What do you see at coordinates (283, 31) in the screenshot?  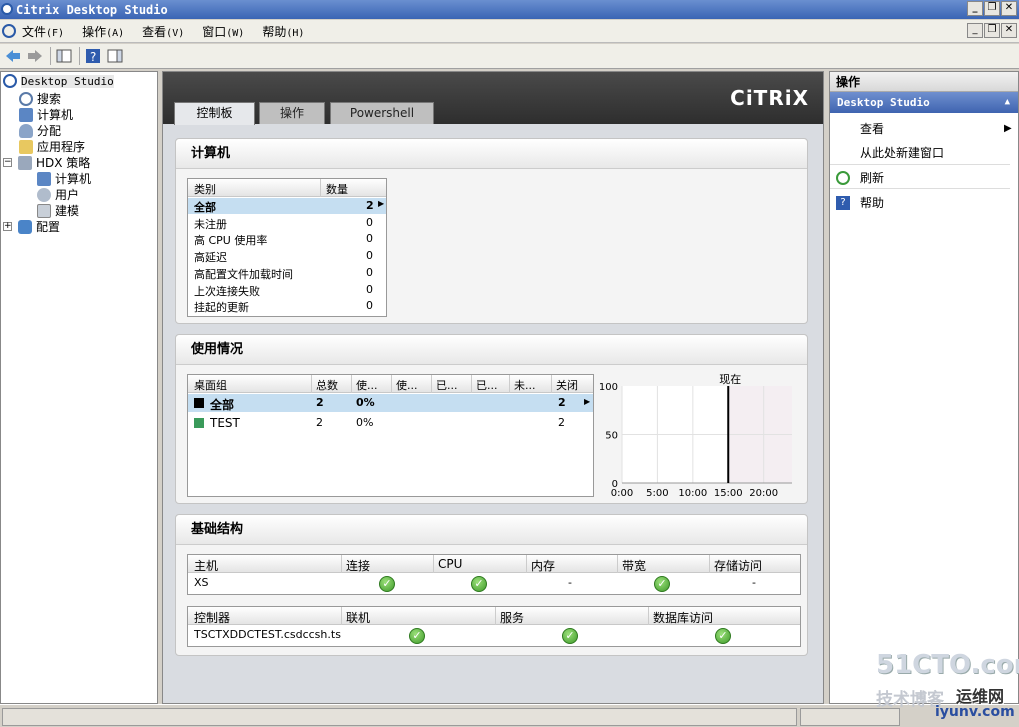 I see `menu-help: 帮助(H)` at bounding box center [283, 31].